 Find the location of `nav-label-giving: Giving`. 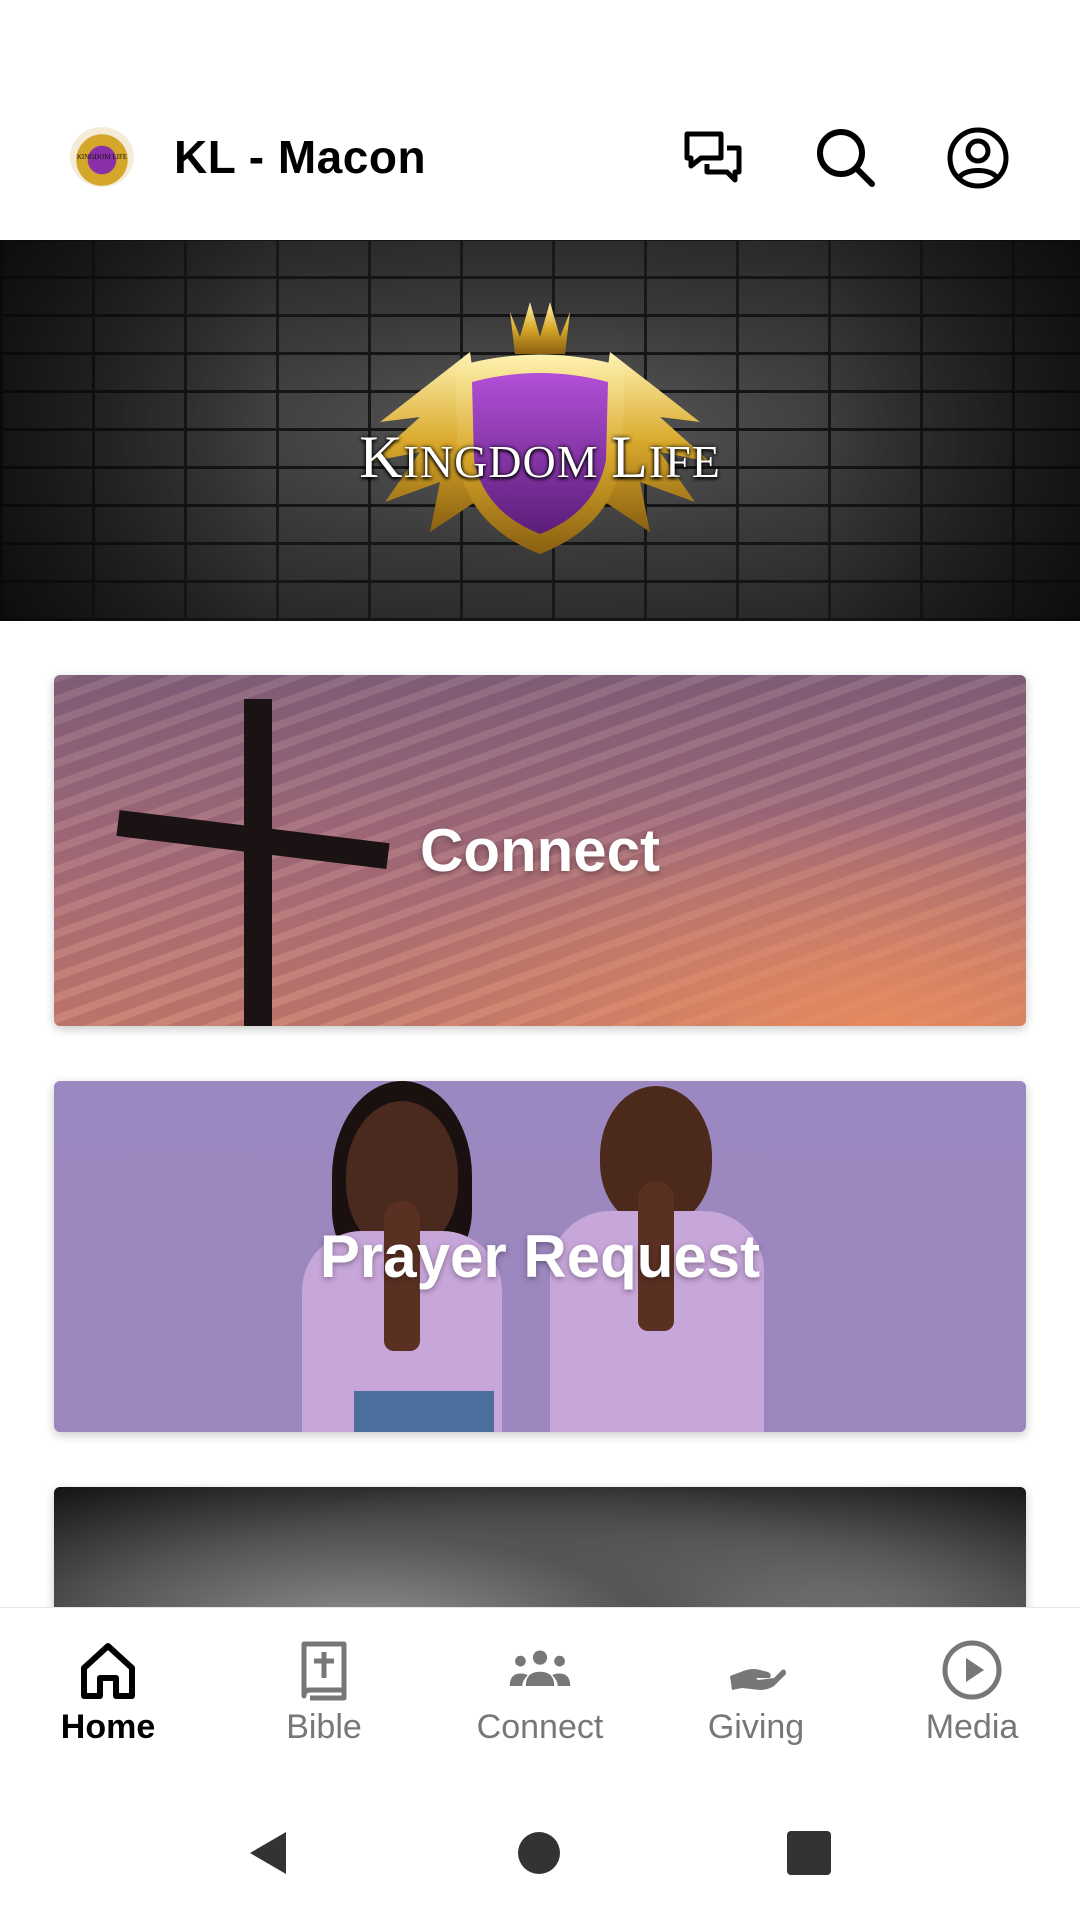

nav-label-giving: Giving is located at coordinates (756, 1727).